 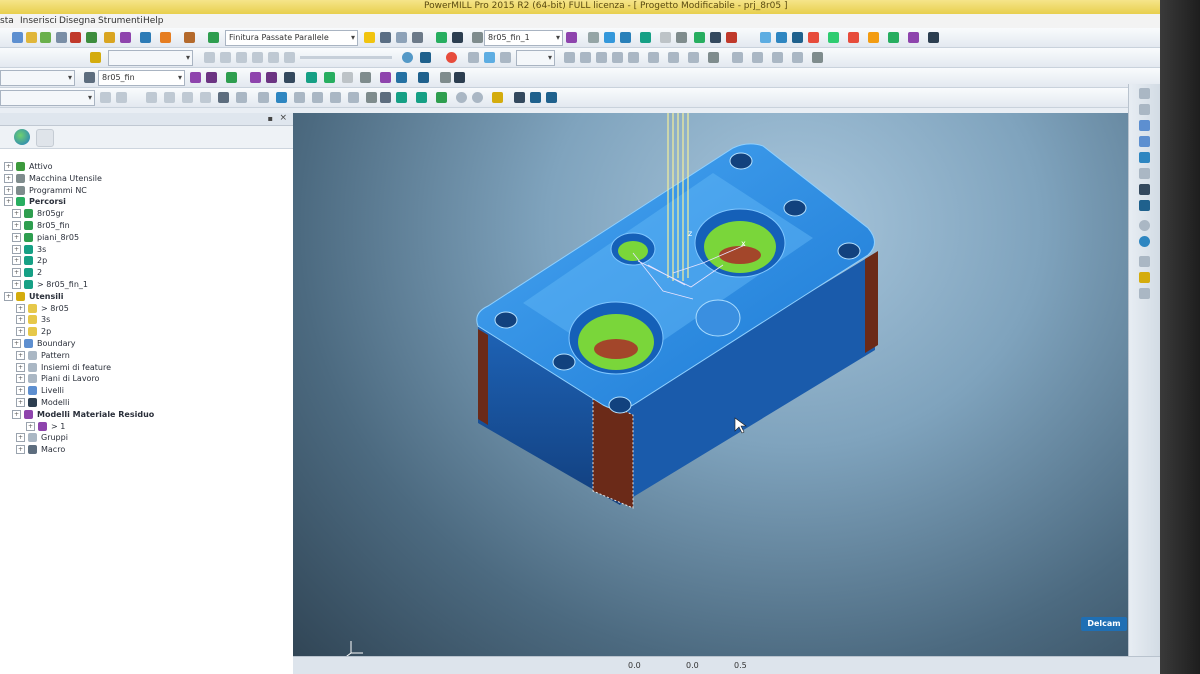 I want to click on rewind-icon, so click(x=257, y=57).